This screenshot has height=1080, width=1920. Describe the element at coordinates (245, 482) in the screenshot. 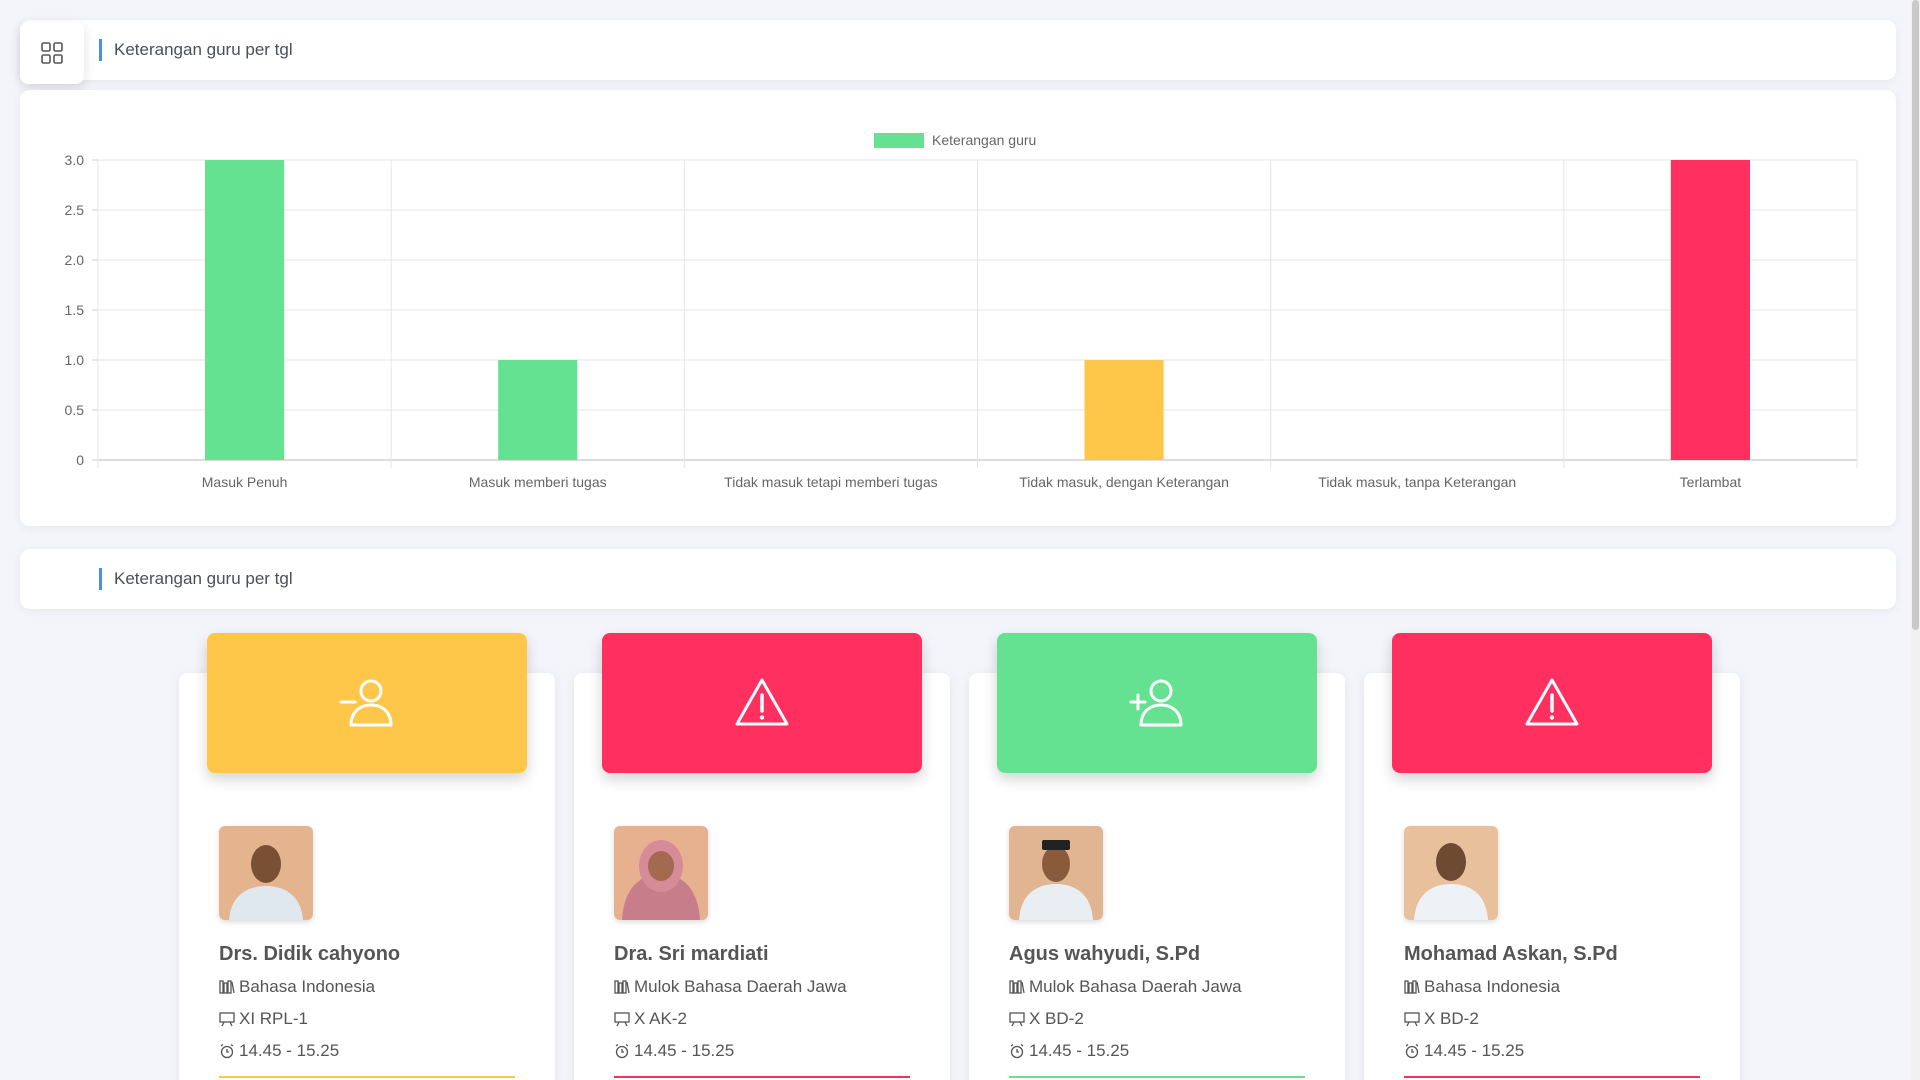

I see `x-tick-label: Masuk Penuh` at that location.